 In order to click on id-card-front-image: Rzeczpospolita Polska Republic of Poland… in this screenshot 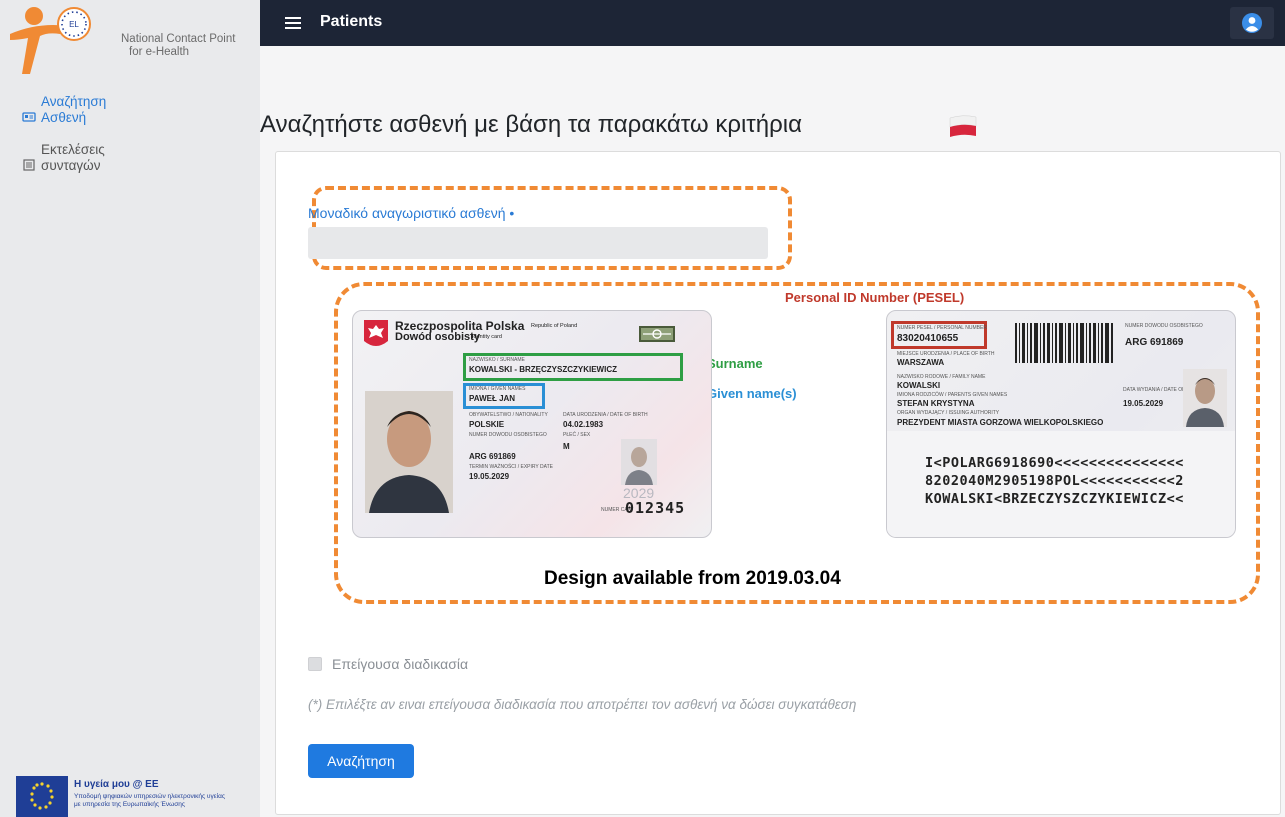, I will do `click(532, 424)`.